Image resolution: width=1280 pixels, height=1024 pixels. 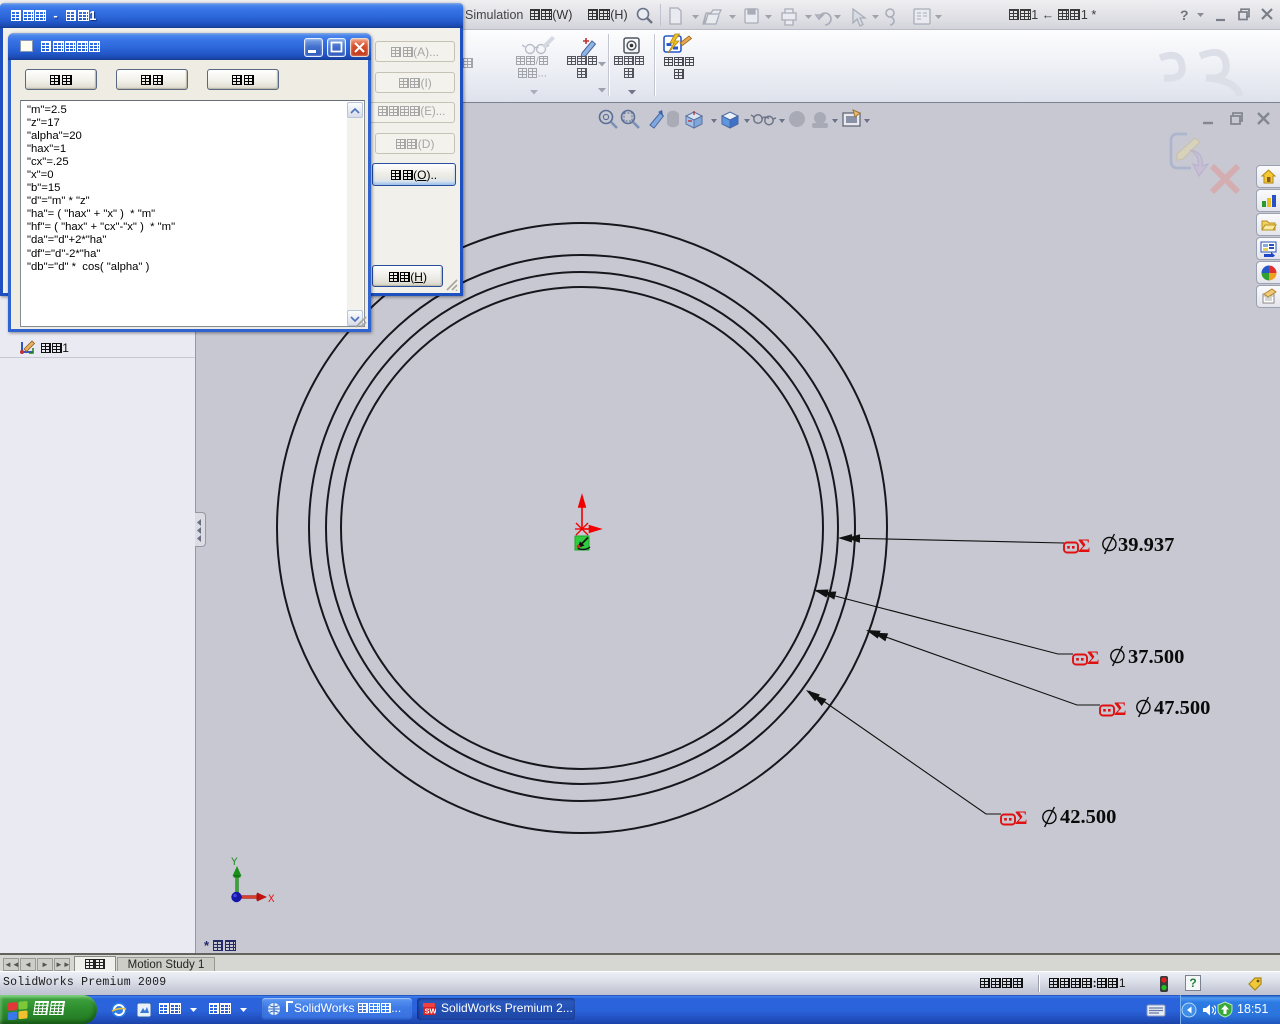 I want to click on svg-text: Y, so click(x=234, y=863).